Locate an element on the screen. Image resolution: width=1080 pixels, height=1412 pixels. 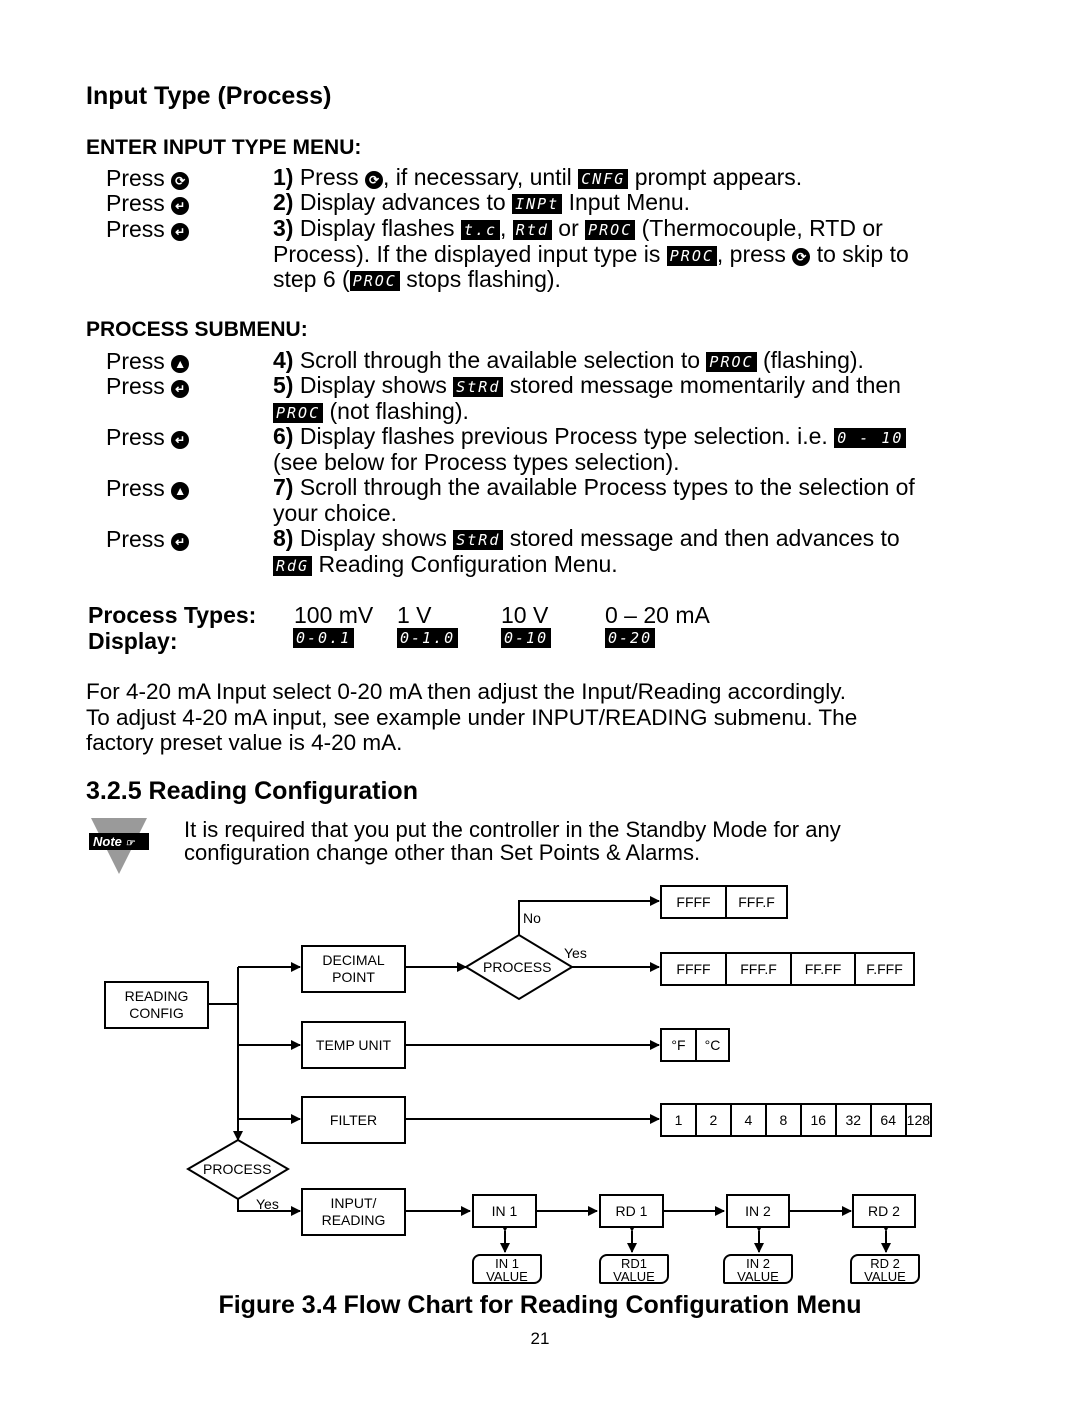
reading-config-box: READING CONFIG is located at coordinates (156, 1005).